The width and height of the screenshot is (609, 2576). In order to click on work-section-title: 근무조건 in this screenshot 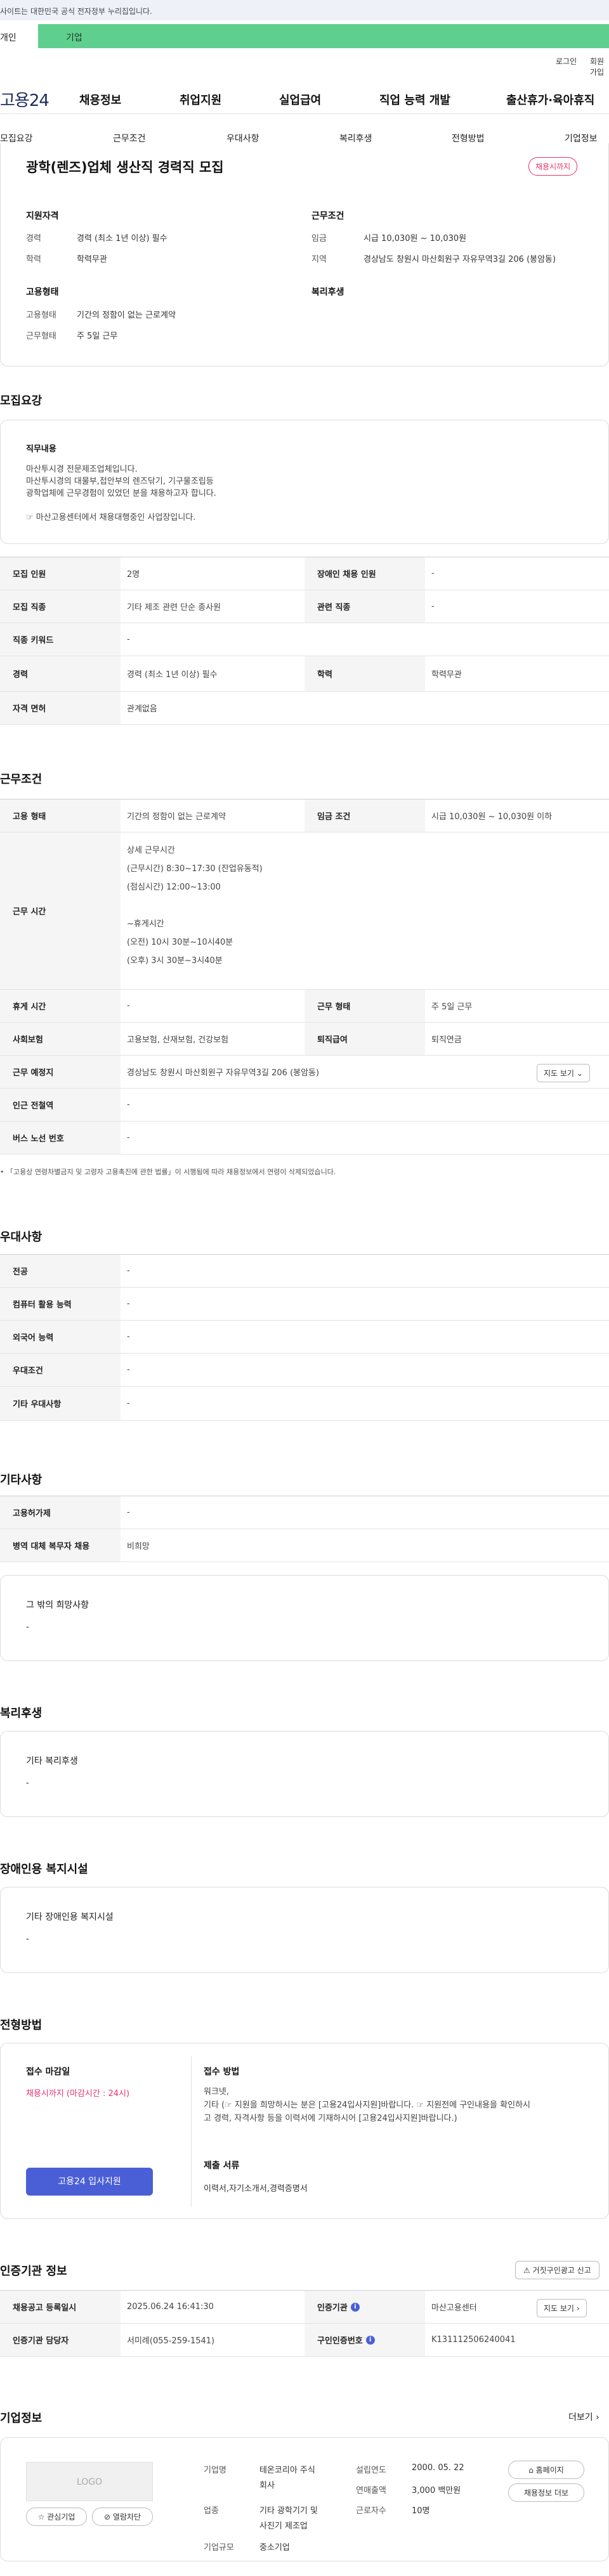, I will do `click(22, 779)`.